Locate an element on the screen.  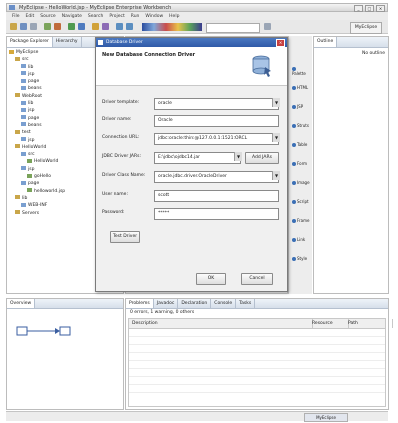
app-icon is located at coordinates (12, 7).